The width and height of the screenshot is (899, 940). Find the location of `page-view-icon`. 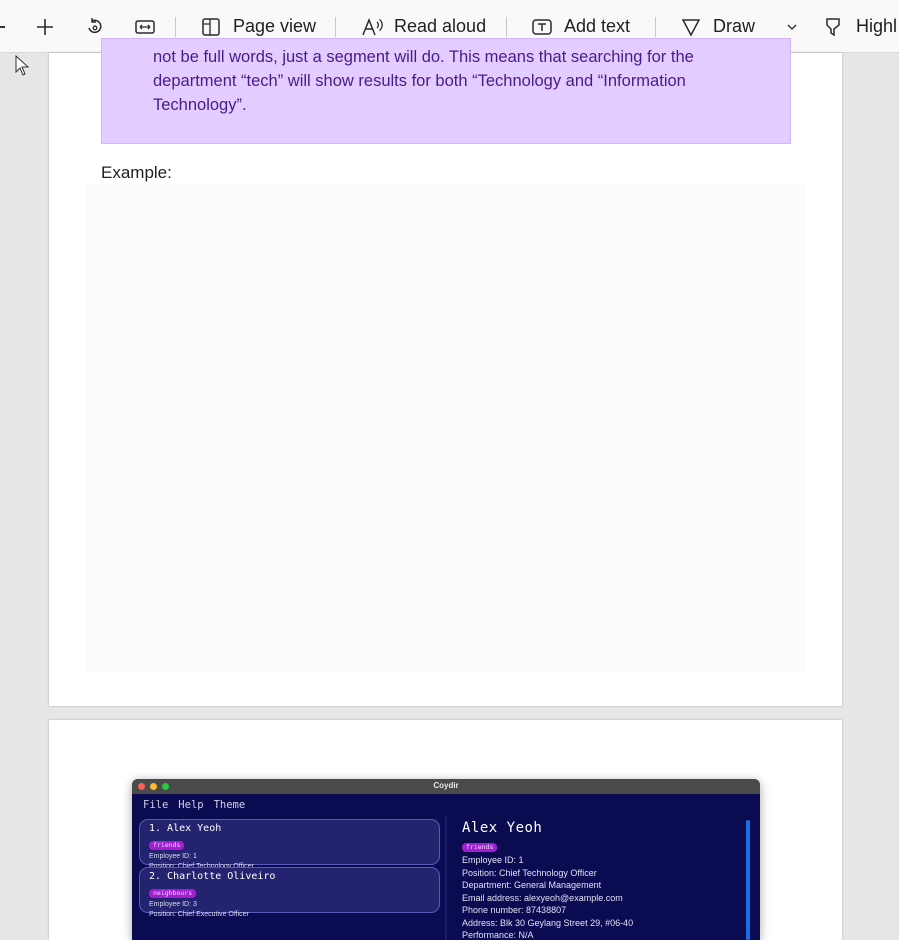

page-view-icon is located at coordinates (211, 27).